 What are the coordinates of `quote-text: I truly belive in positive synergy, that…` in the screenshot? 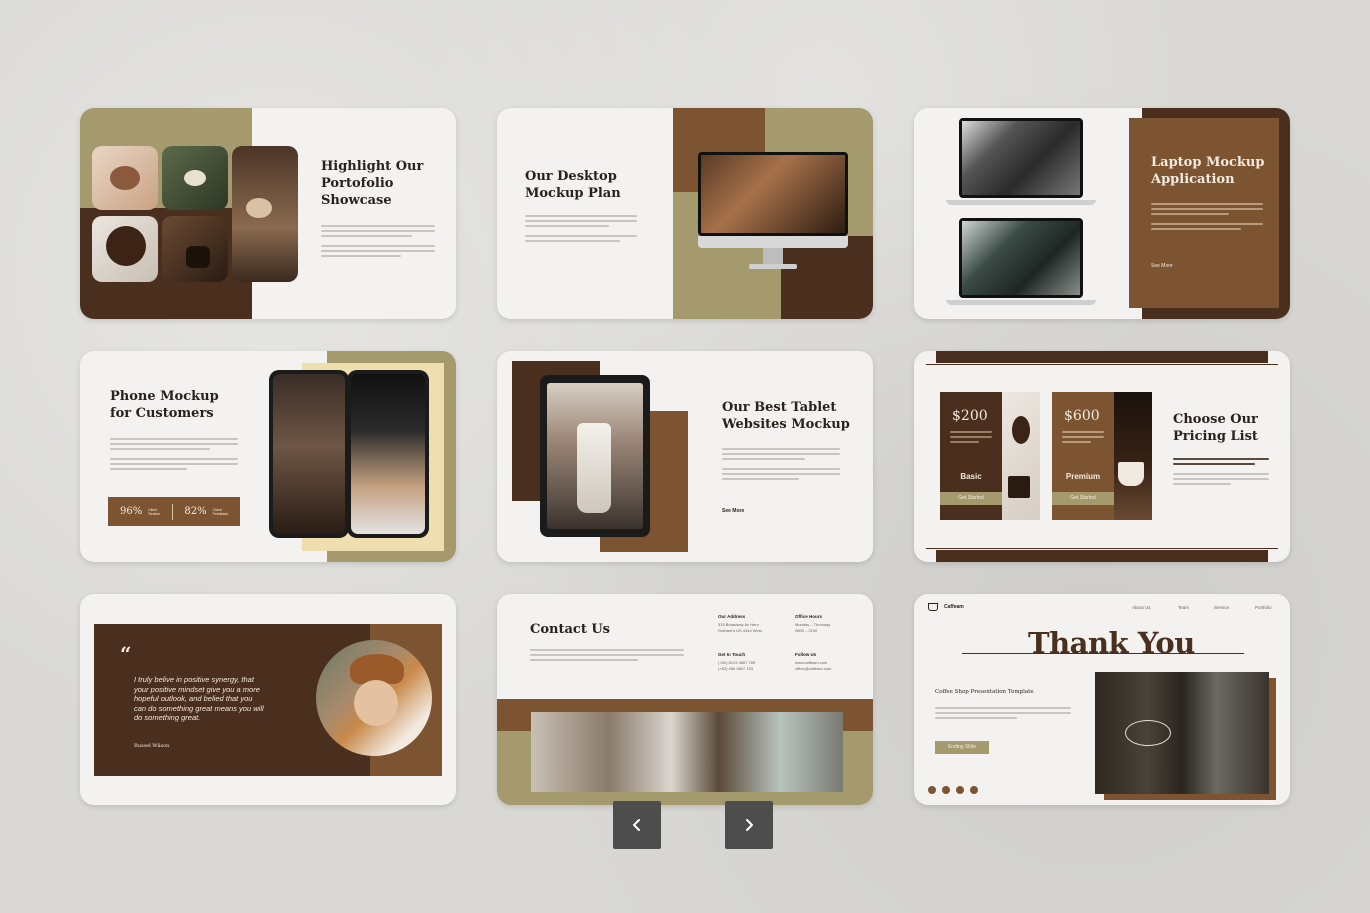 It's located at (199, 698).